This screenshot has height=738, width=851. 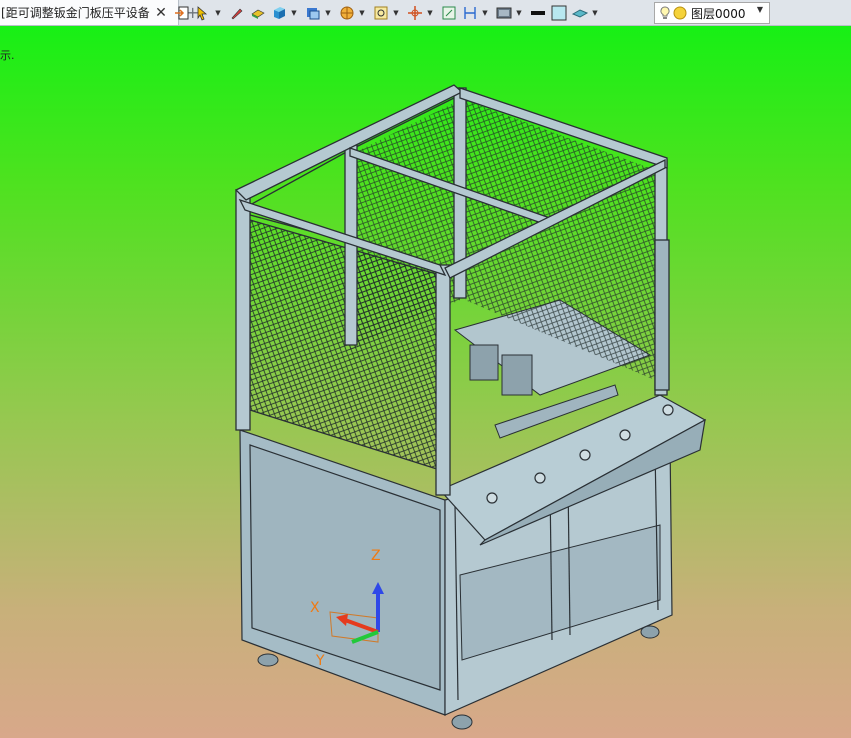 I want to click on layer-plane-icon, so click(x=580, y=13).